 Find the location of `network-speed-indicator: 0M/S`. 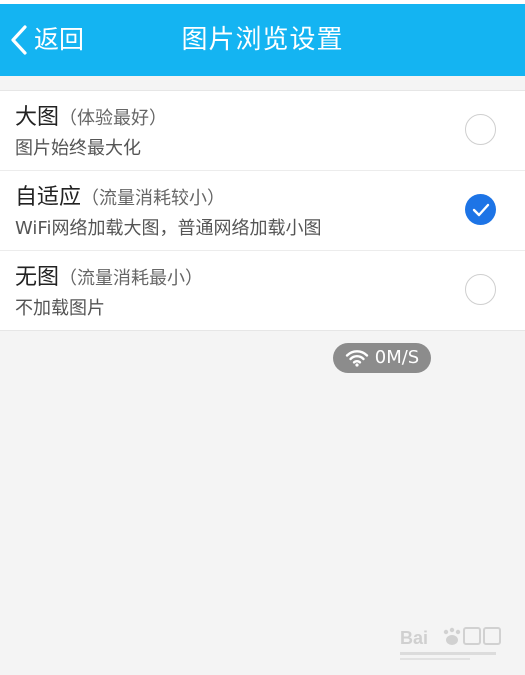

network-speed-indicator: 0M/S is located at coordinates (382, 358).